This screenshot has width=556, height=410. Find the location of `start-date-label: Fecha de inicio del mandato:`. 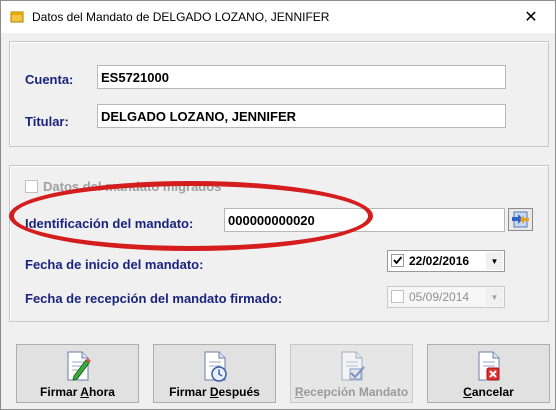

start-date-label: Fecha de inicio del mandato: is located at coordinates (114, 264).